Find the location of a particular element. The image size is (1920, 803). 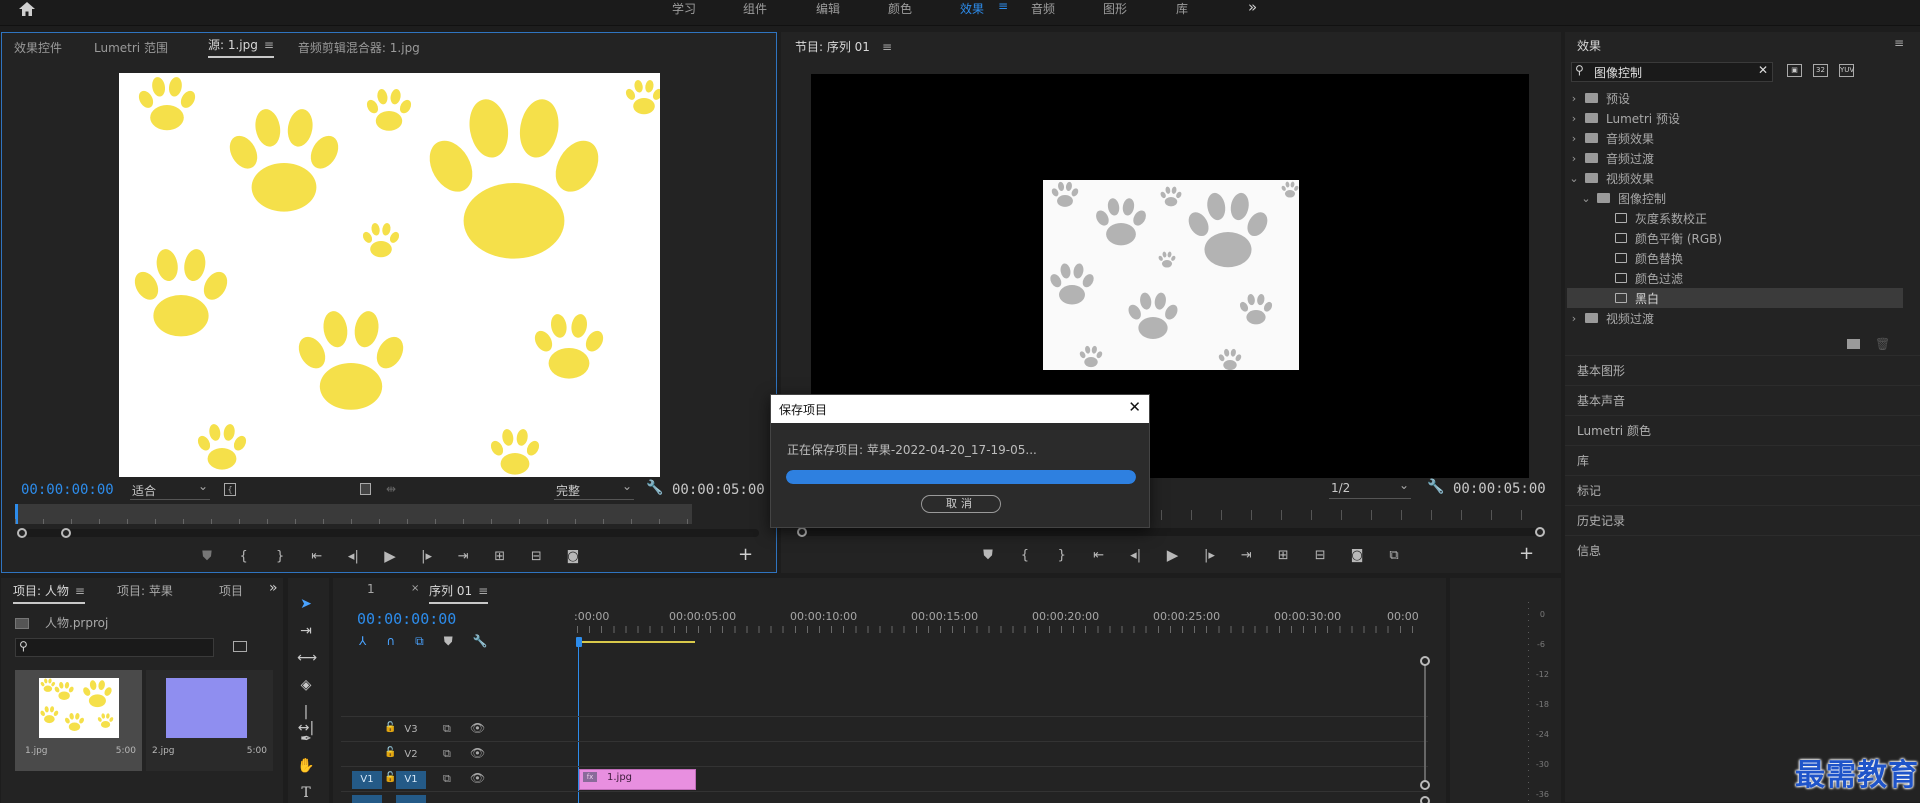

new-bin-icon is located at coordinates (1853, 344).